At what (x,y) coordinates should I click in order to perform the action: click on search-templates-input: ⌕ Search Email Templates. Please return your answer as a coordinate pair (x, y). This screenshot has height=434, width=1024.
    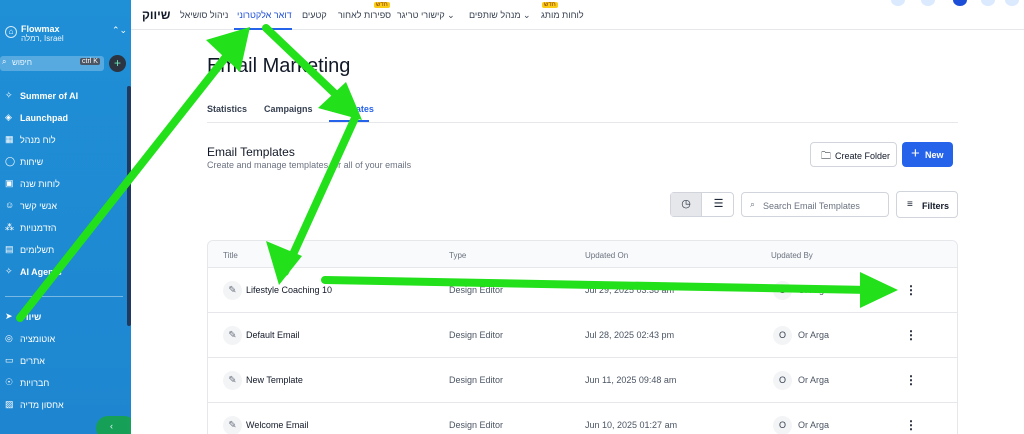
    Looking at the image, I should click on (815, 204).